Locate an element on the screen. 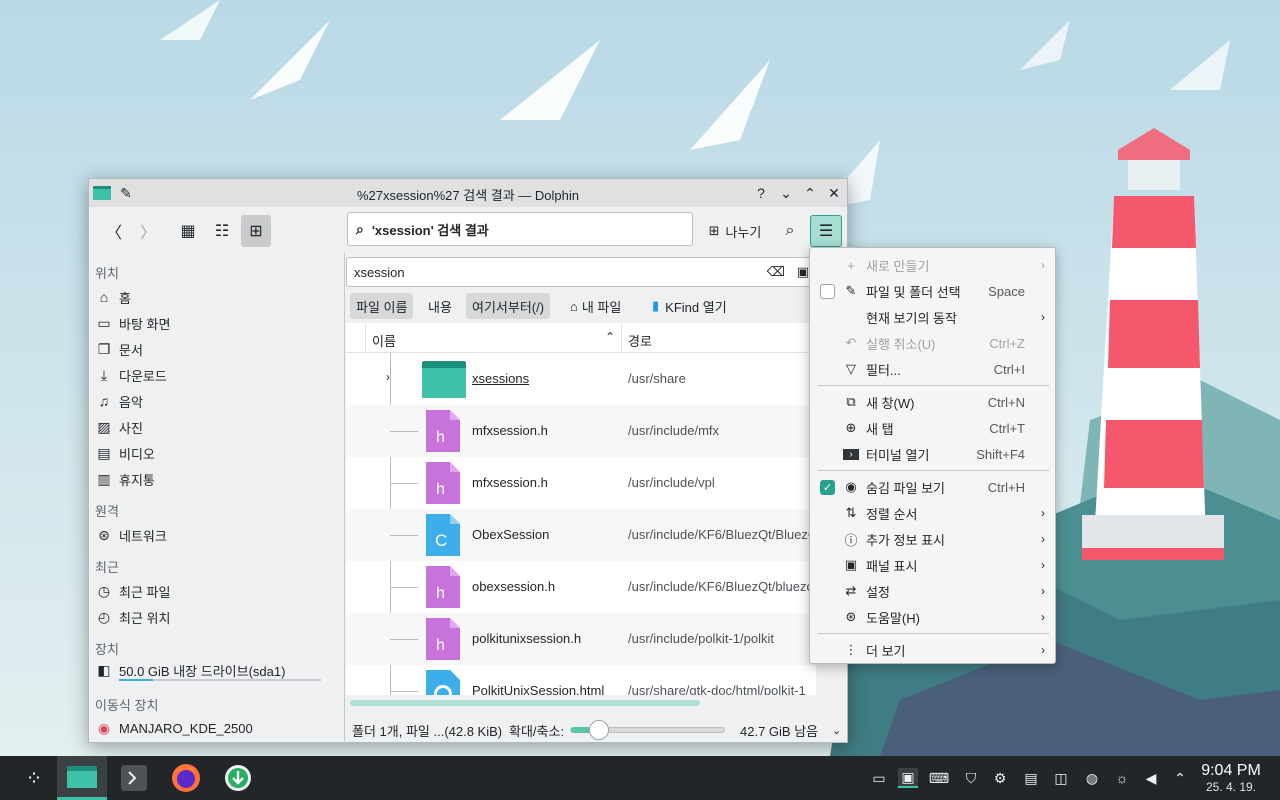 This screenshot has width=1280, height=800. sidebar-item-home: ⌂ 홈 is located at coordinates (217, 297).